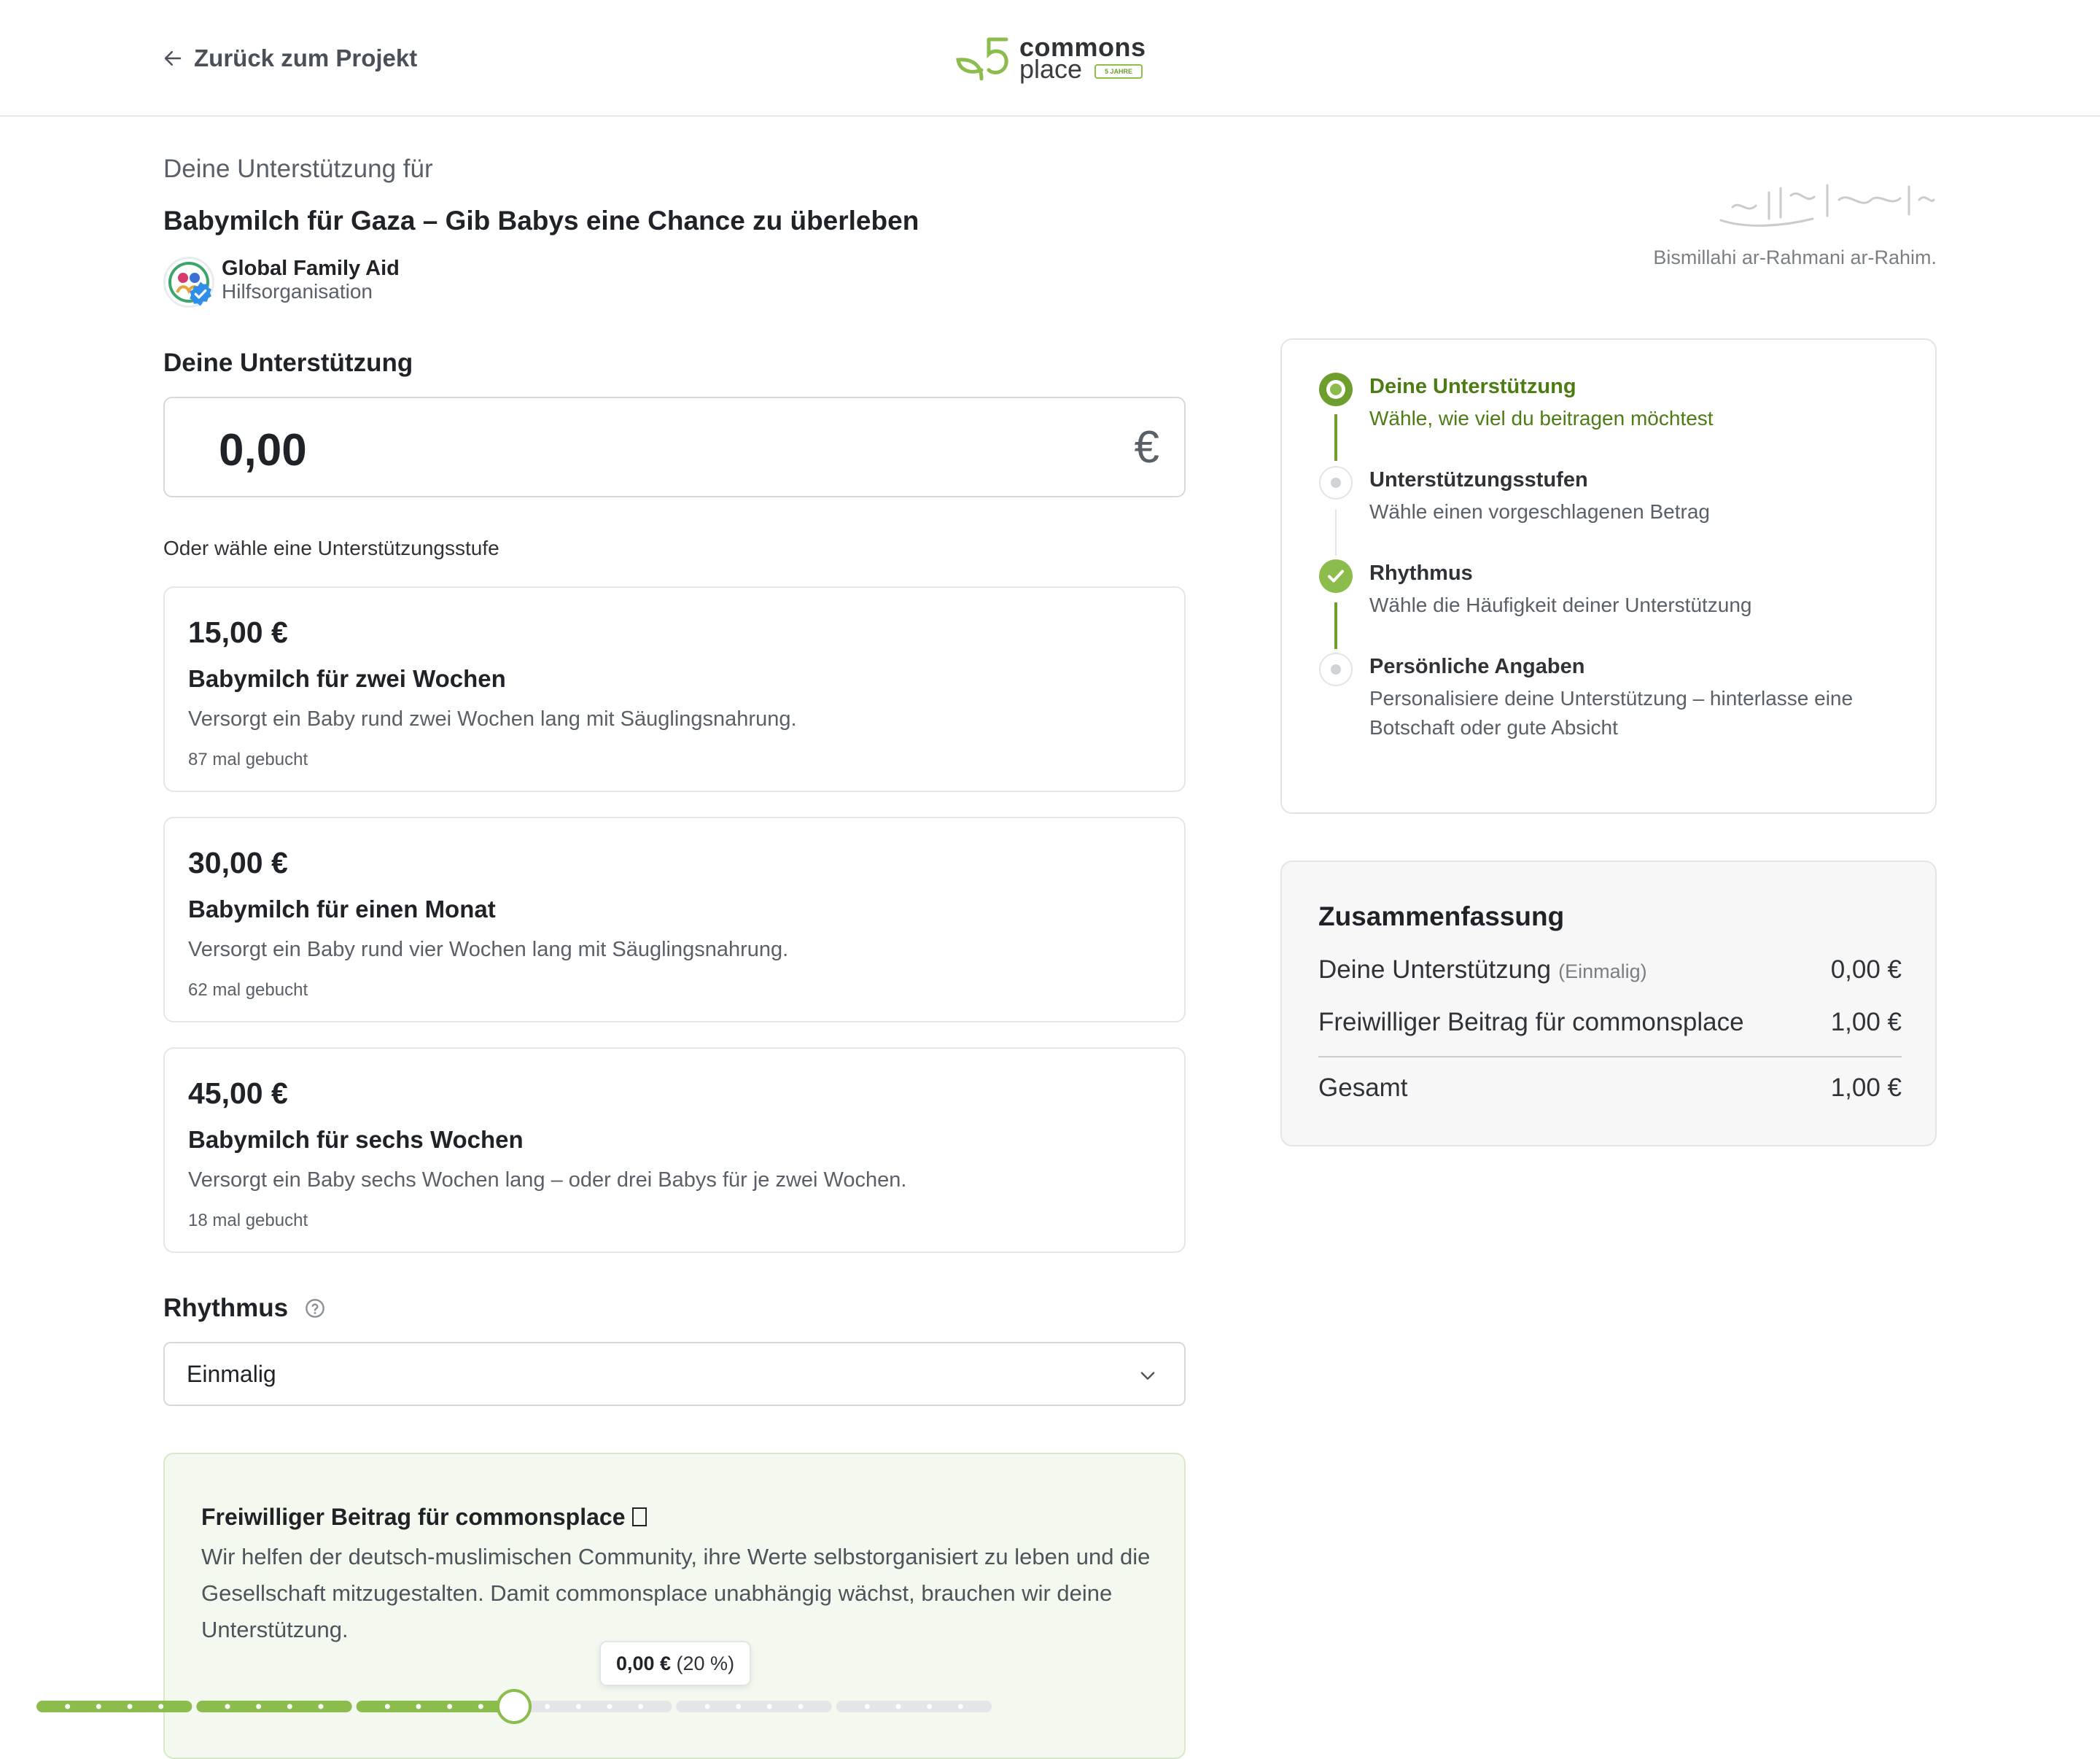 The width and height of the screenshot is (2100, 1759). Describe the element at coordinates (248, 1220) in the screenshot. I see `tier-booked-count: 18 mal gebucht` at that location.